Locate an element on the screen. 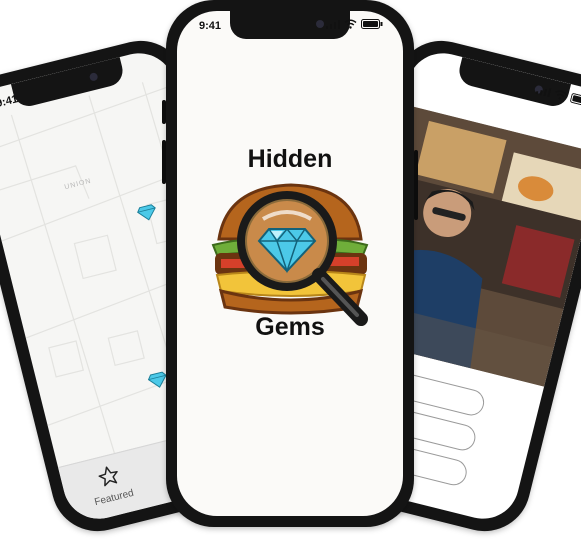 Image resolution: width=581 pixels, height=542 pixels. status-time: 9:41 is located at coordinates (210, 26).